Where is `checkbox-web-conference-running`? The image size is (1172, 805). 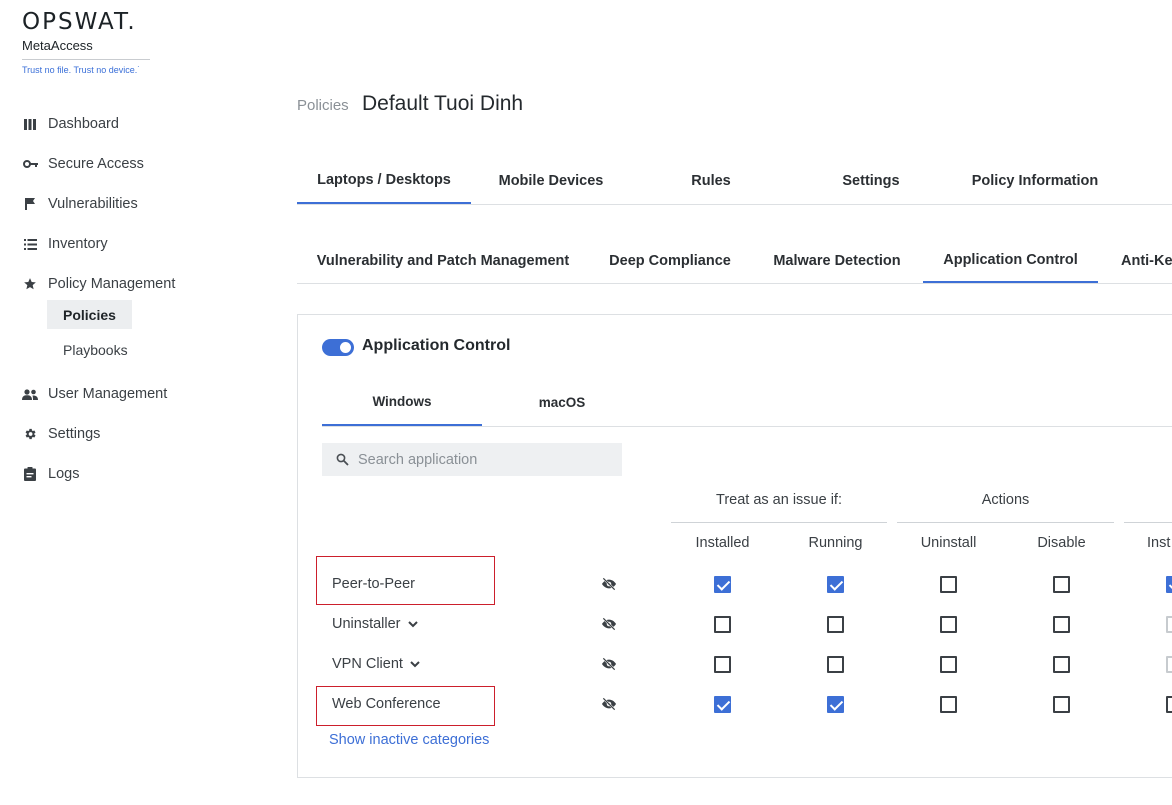 checkbox-web-conference-running is located at coordinates (835, 704).